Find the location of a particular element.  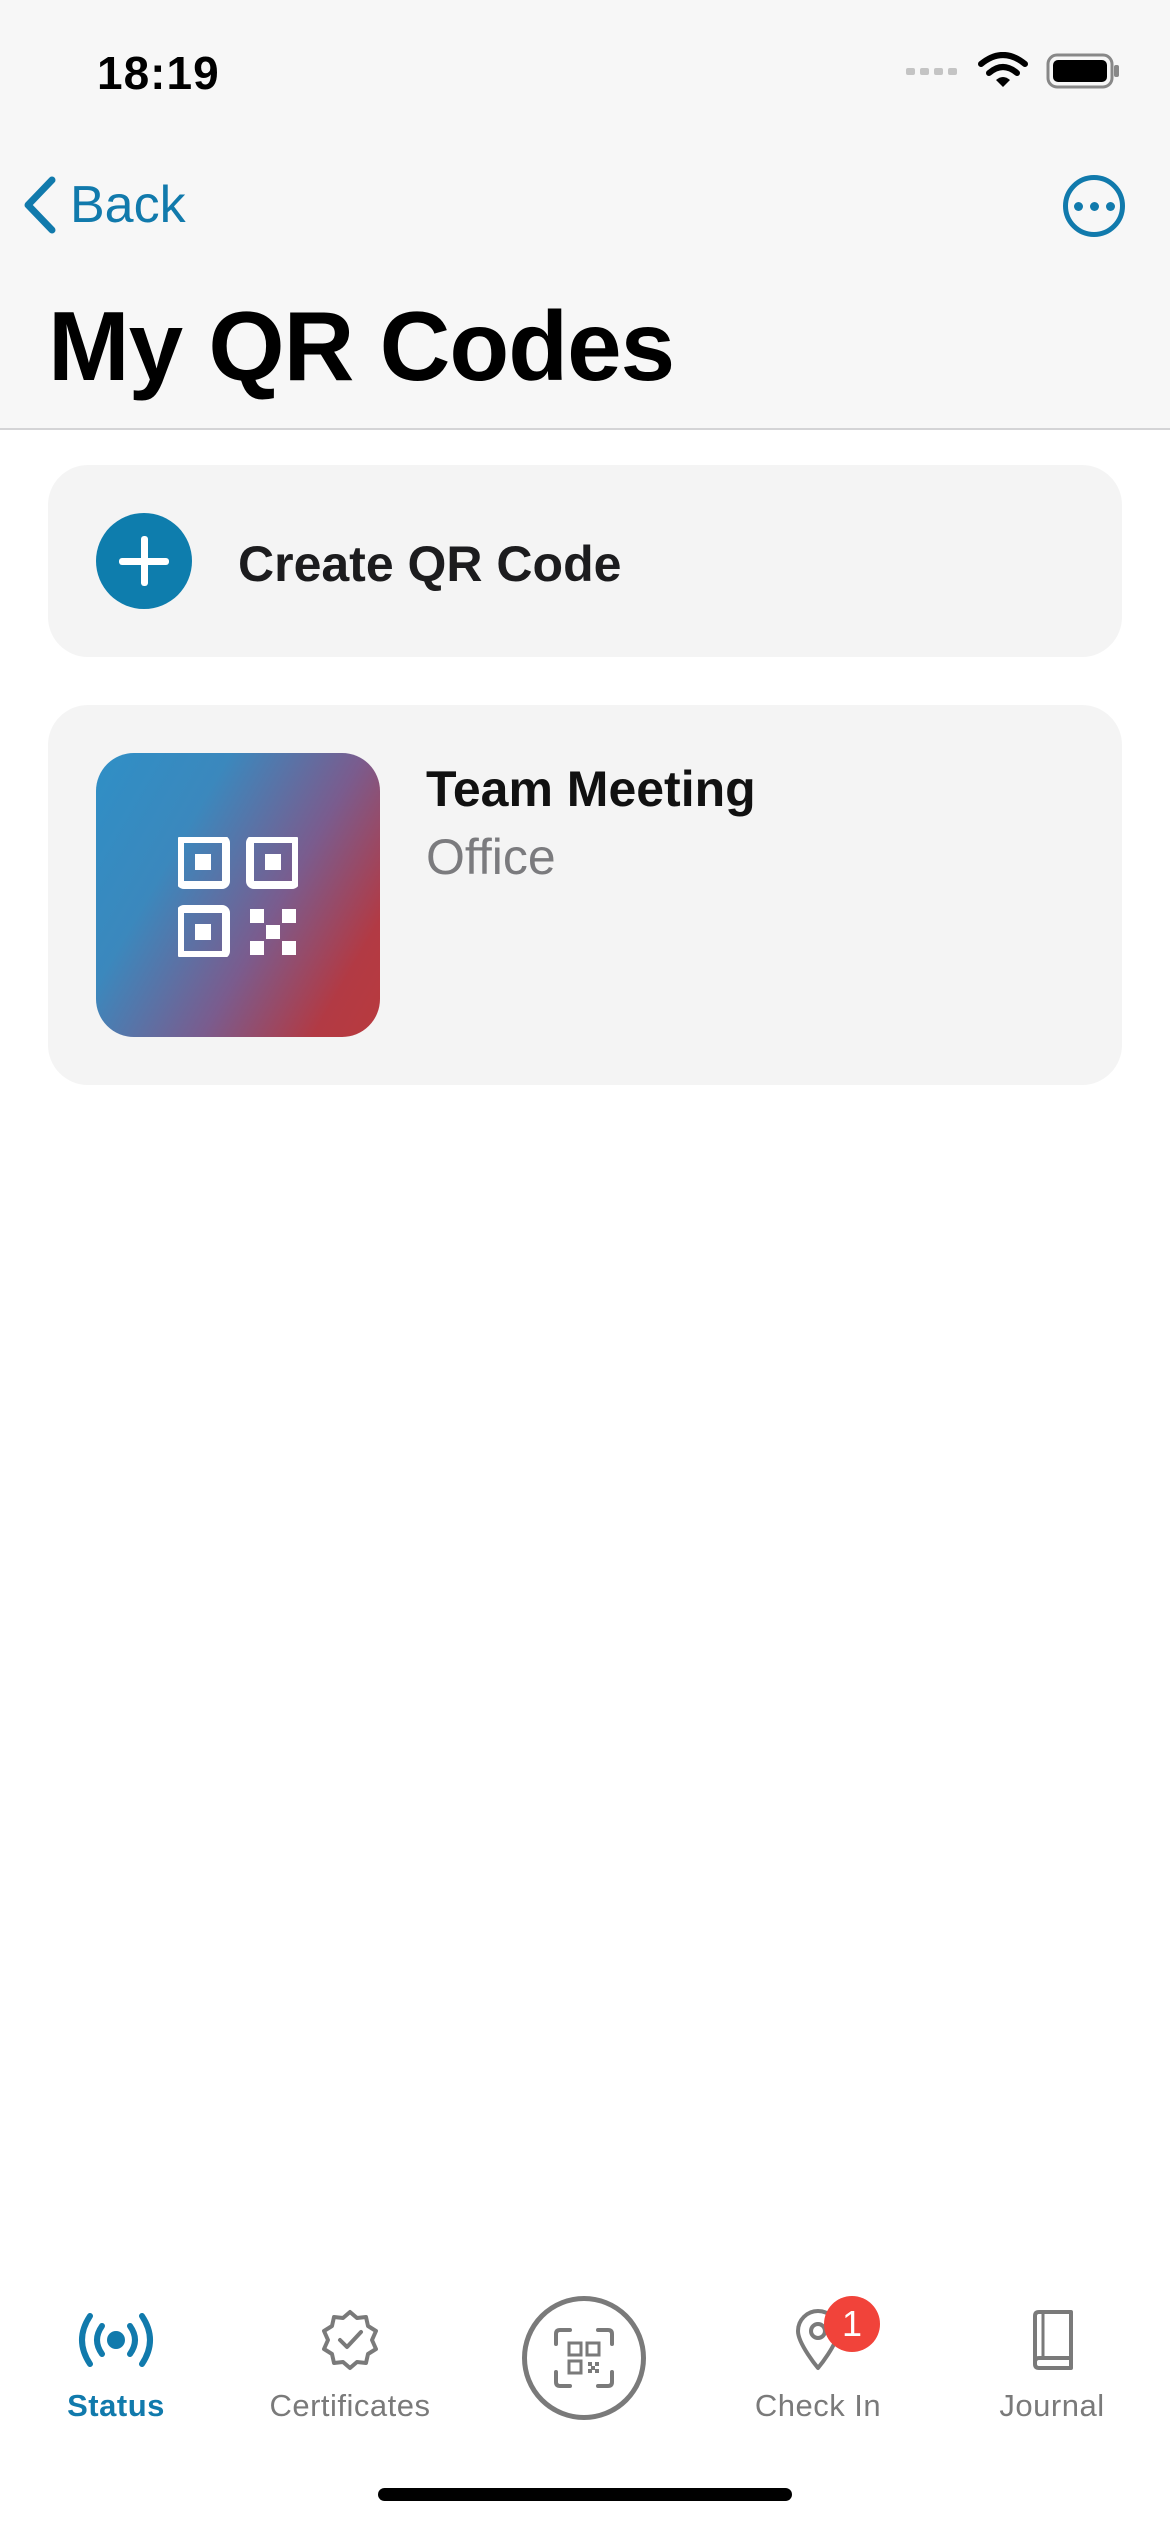

tab-certificates-label: Certificates is located at coordinates (350, 2405).